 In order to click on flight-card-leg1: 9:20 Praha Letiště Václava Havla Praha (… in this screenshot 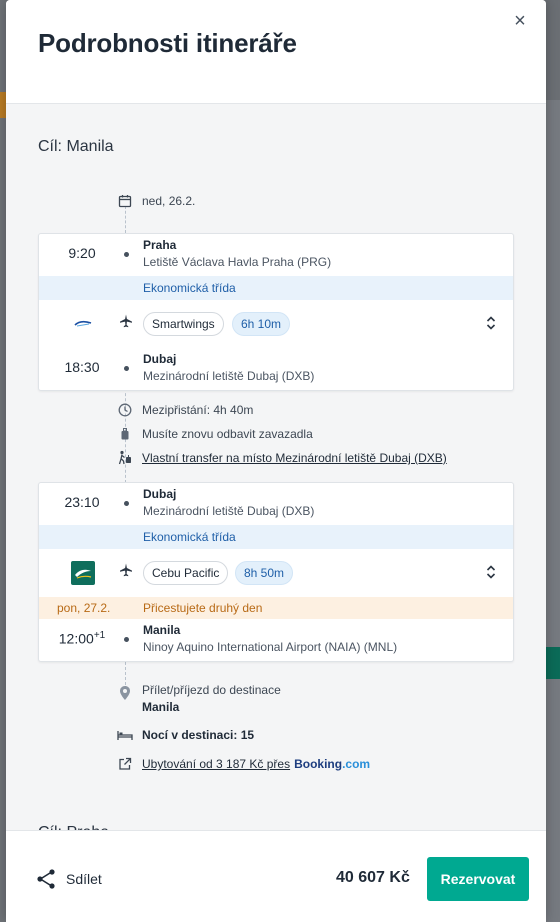, I will do `click(276, 312)`.